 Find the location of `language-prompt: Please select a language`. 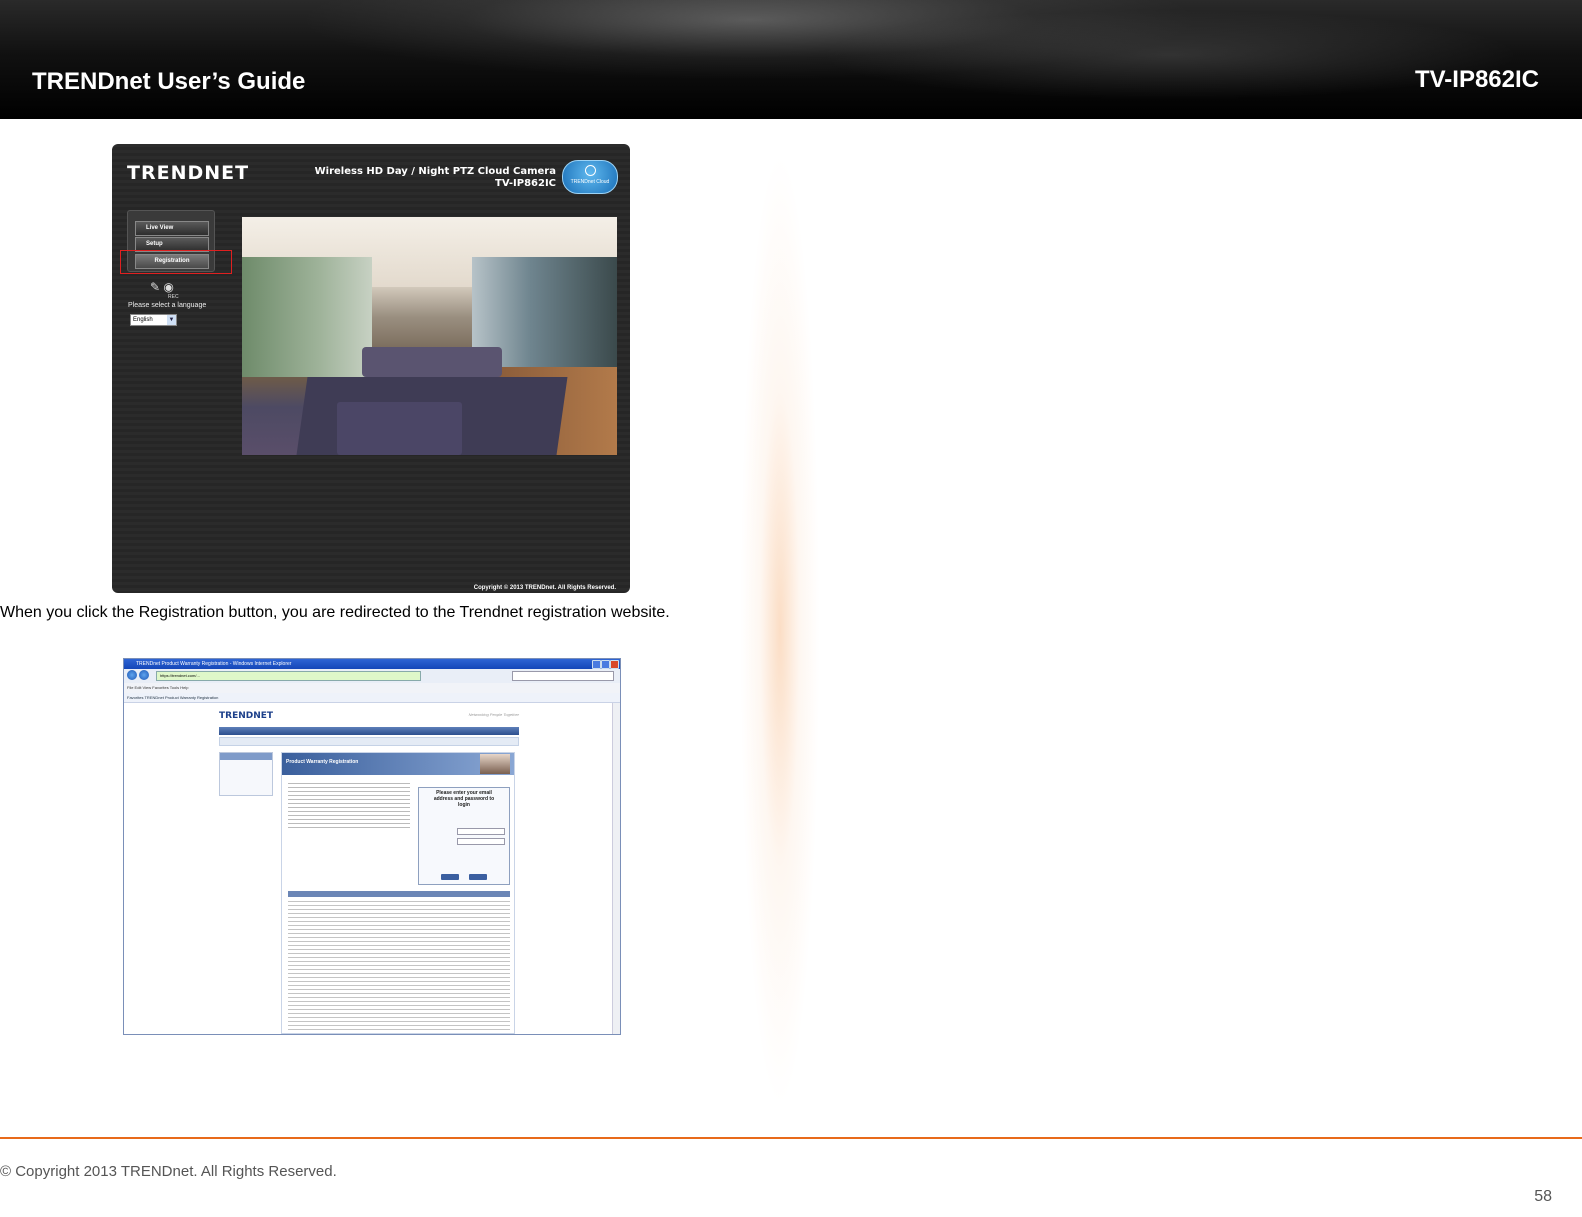

language-prompt: Please select a language is located at coordinates (167, 305).